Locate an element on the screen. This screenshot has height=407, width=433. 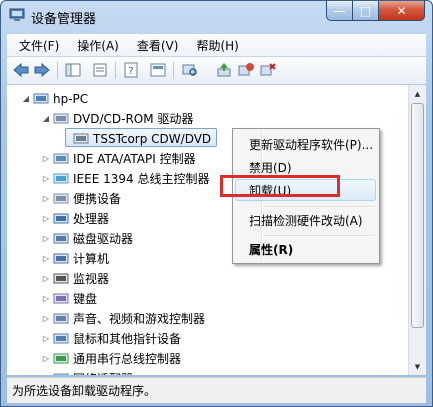
toolbar: ? is located at coordinates (216, 71).